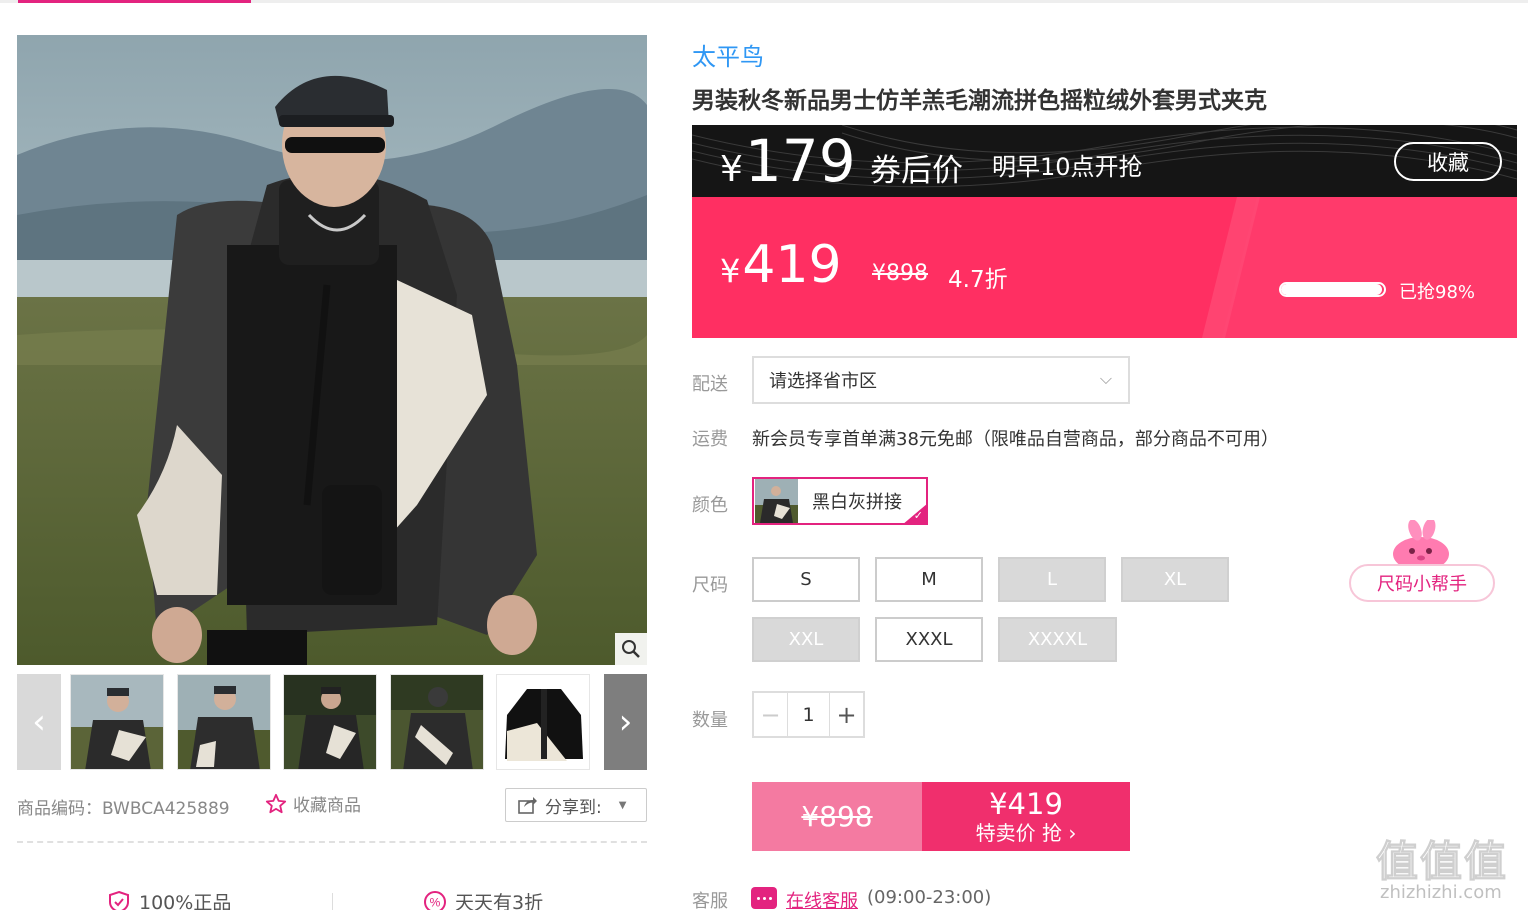  I want to click on assurance-authentic: 100%正品, so click(169, 899).